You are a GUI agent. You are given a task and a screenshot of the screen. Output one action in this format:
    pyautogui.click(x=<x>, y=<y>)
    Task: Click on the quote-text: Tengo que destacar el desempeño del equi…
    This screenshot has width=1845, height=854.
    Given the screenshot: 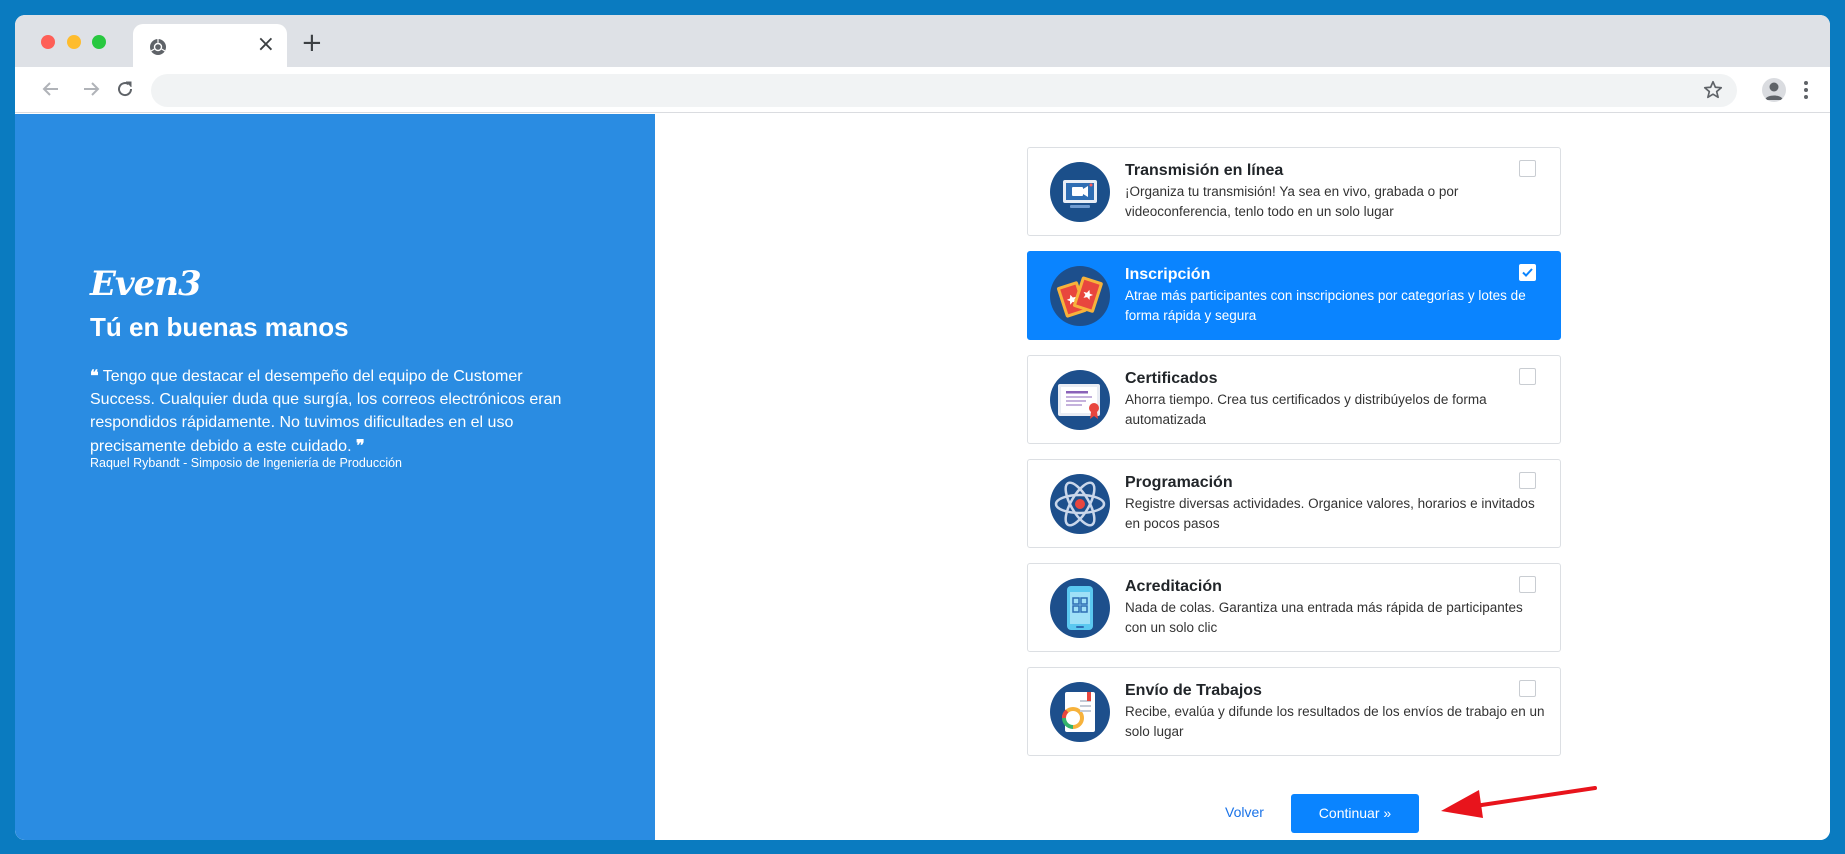 What is the action you would take?
    pyautogui.click(x=326, y=411)
    